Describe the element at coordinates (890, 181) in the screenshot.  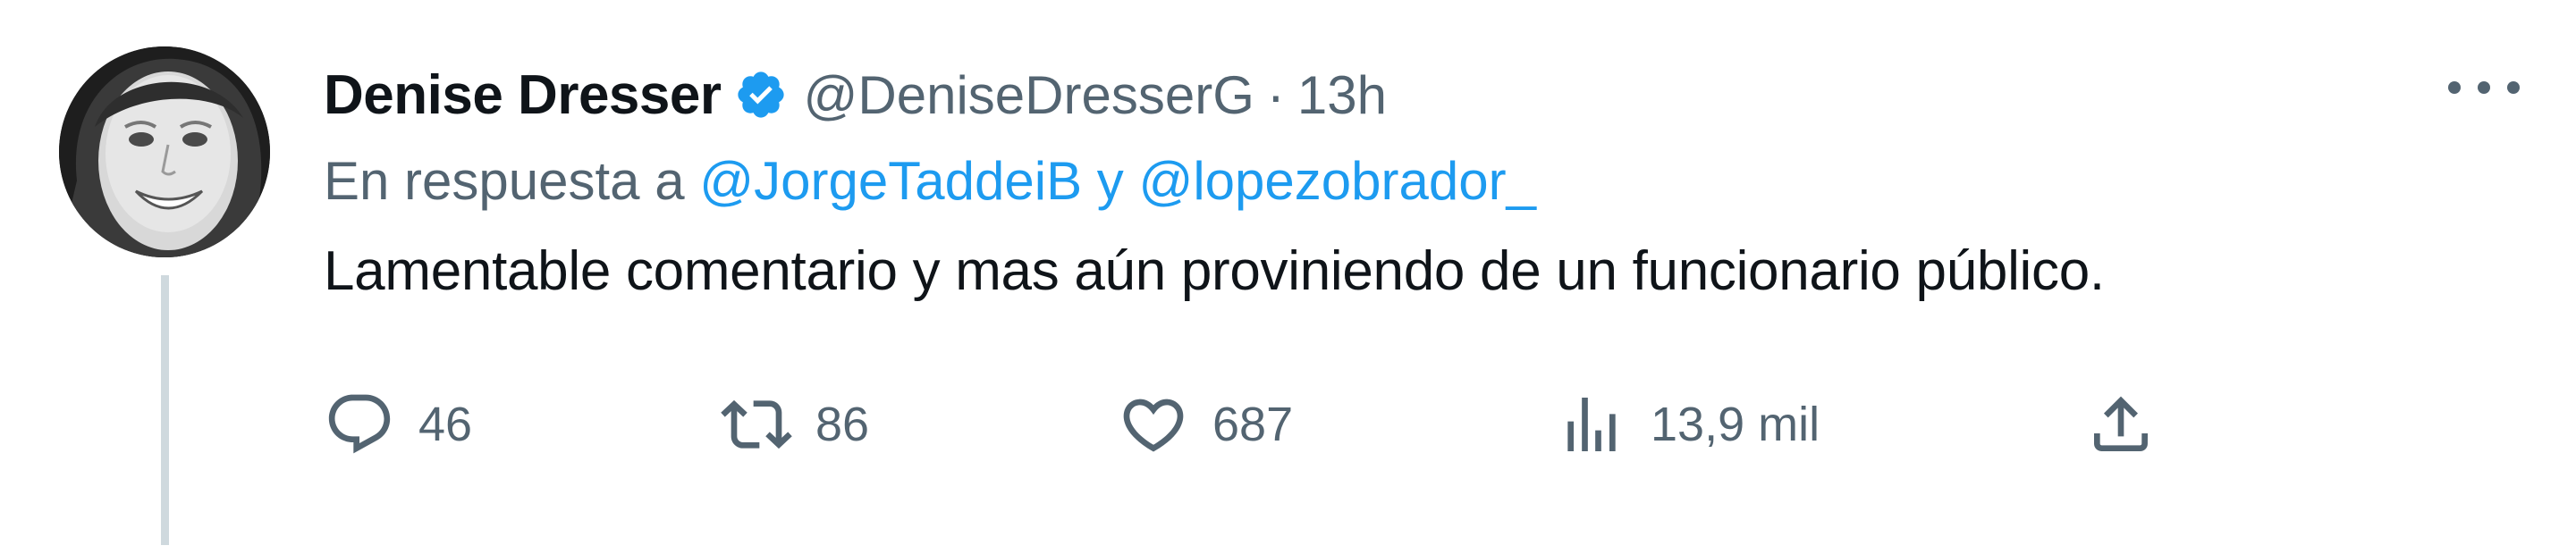
I see `mention-link: @JorgeTaddeiB` at that location.